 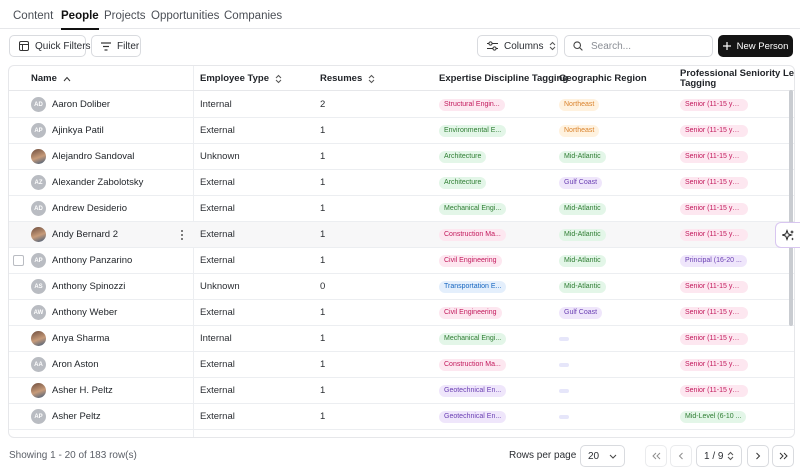 What do you see at coordinates (758, 456) in the screenshot?
I see `next-page-button` at bounding box center [758, 456].